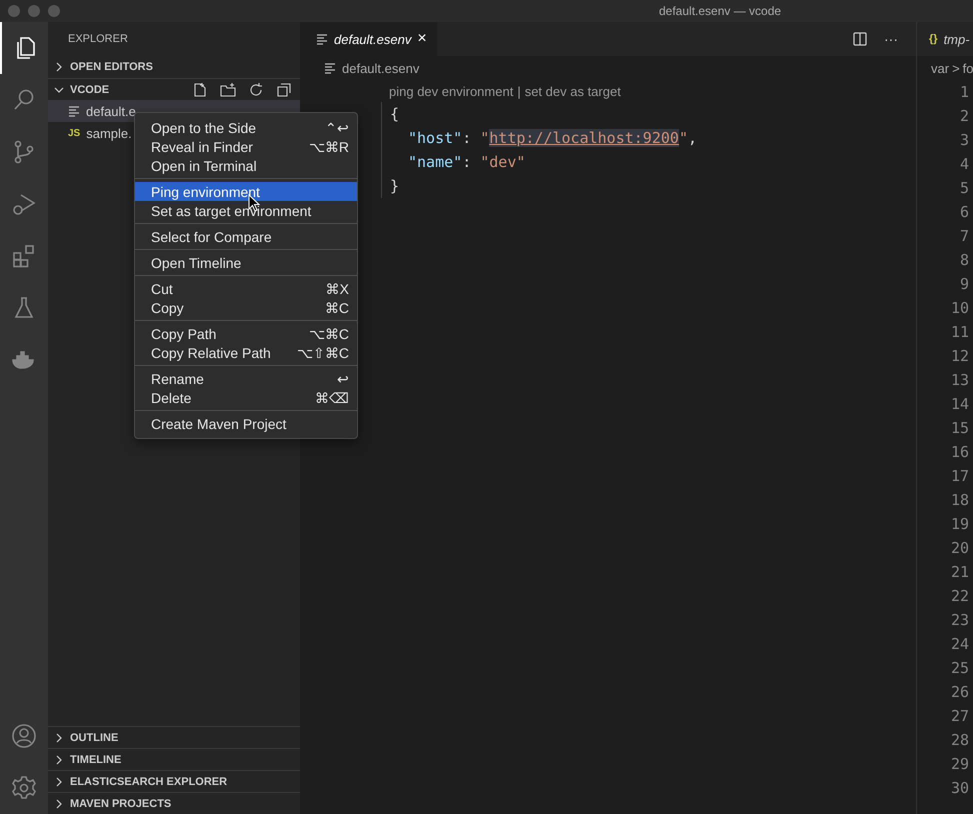 This screenshot has width=973, height=814. I want to click on line-number: 22, so click(959, 596).